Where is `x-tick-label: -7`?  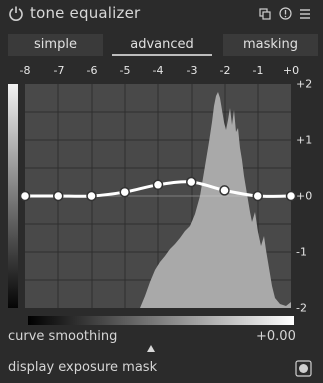 x-tick-label: -7 is located at coordinates (59, 70).